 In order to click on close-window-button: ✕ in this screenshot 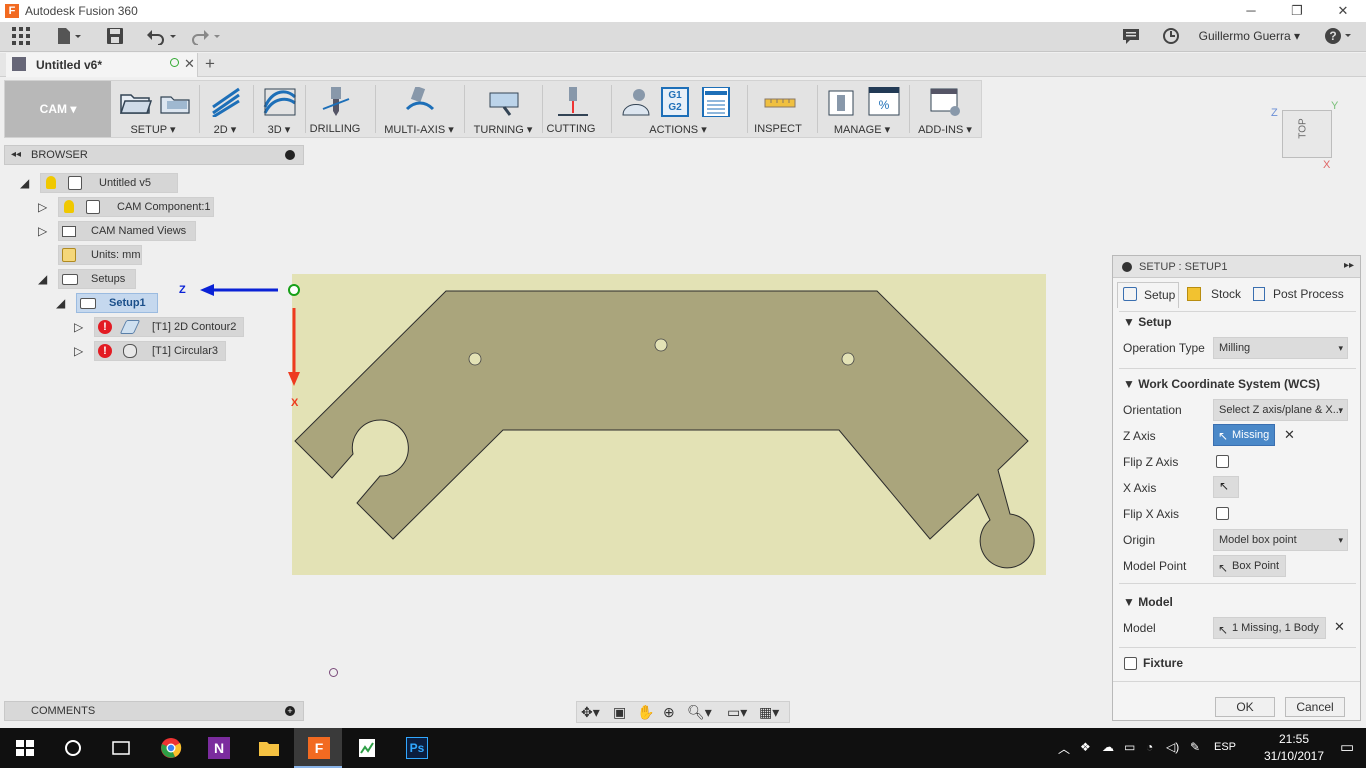, I will do `click(1343, 11)`.